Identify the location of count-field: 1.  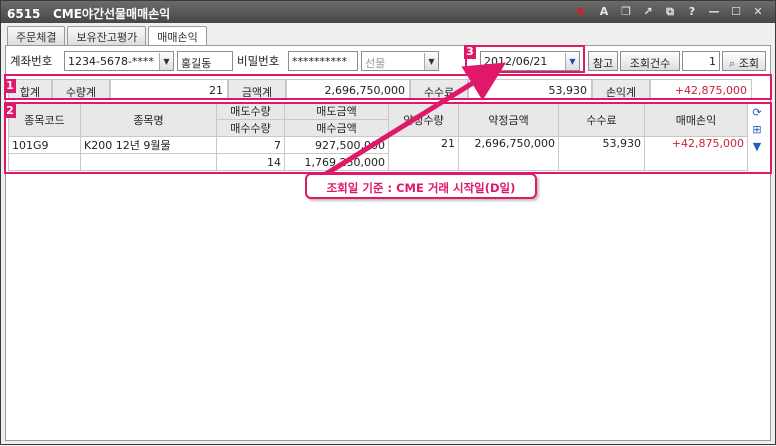
(701, 61).